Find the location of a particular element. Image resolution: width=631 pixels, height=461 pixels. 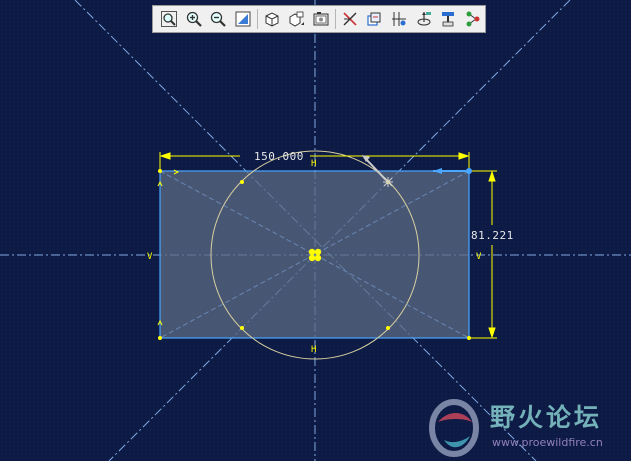

annotation-icon is located at coordinates (473, 19).